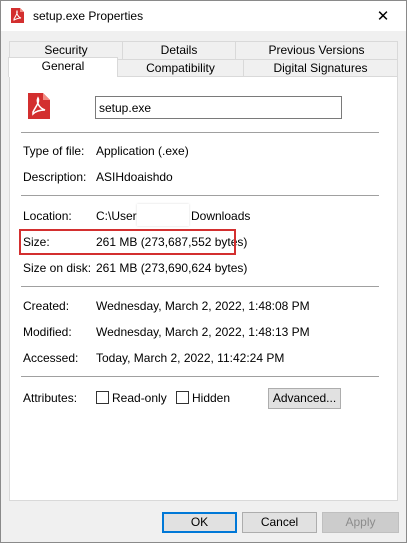 The image size is (407, 543). Describe the element at coordinates (54, 151) in the screenshot. I see `type-of-file-label: Type of file:` at that location.